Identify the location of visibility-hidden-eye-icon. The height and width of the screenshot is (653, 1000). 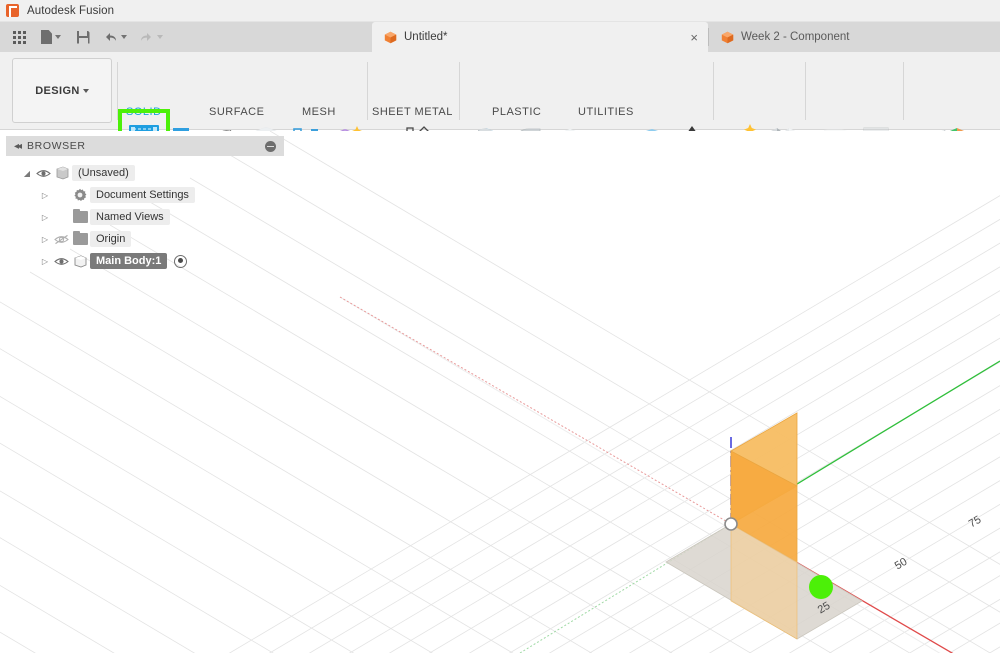
(61, 239).